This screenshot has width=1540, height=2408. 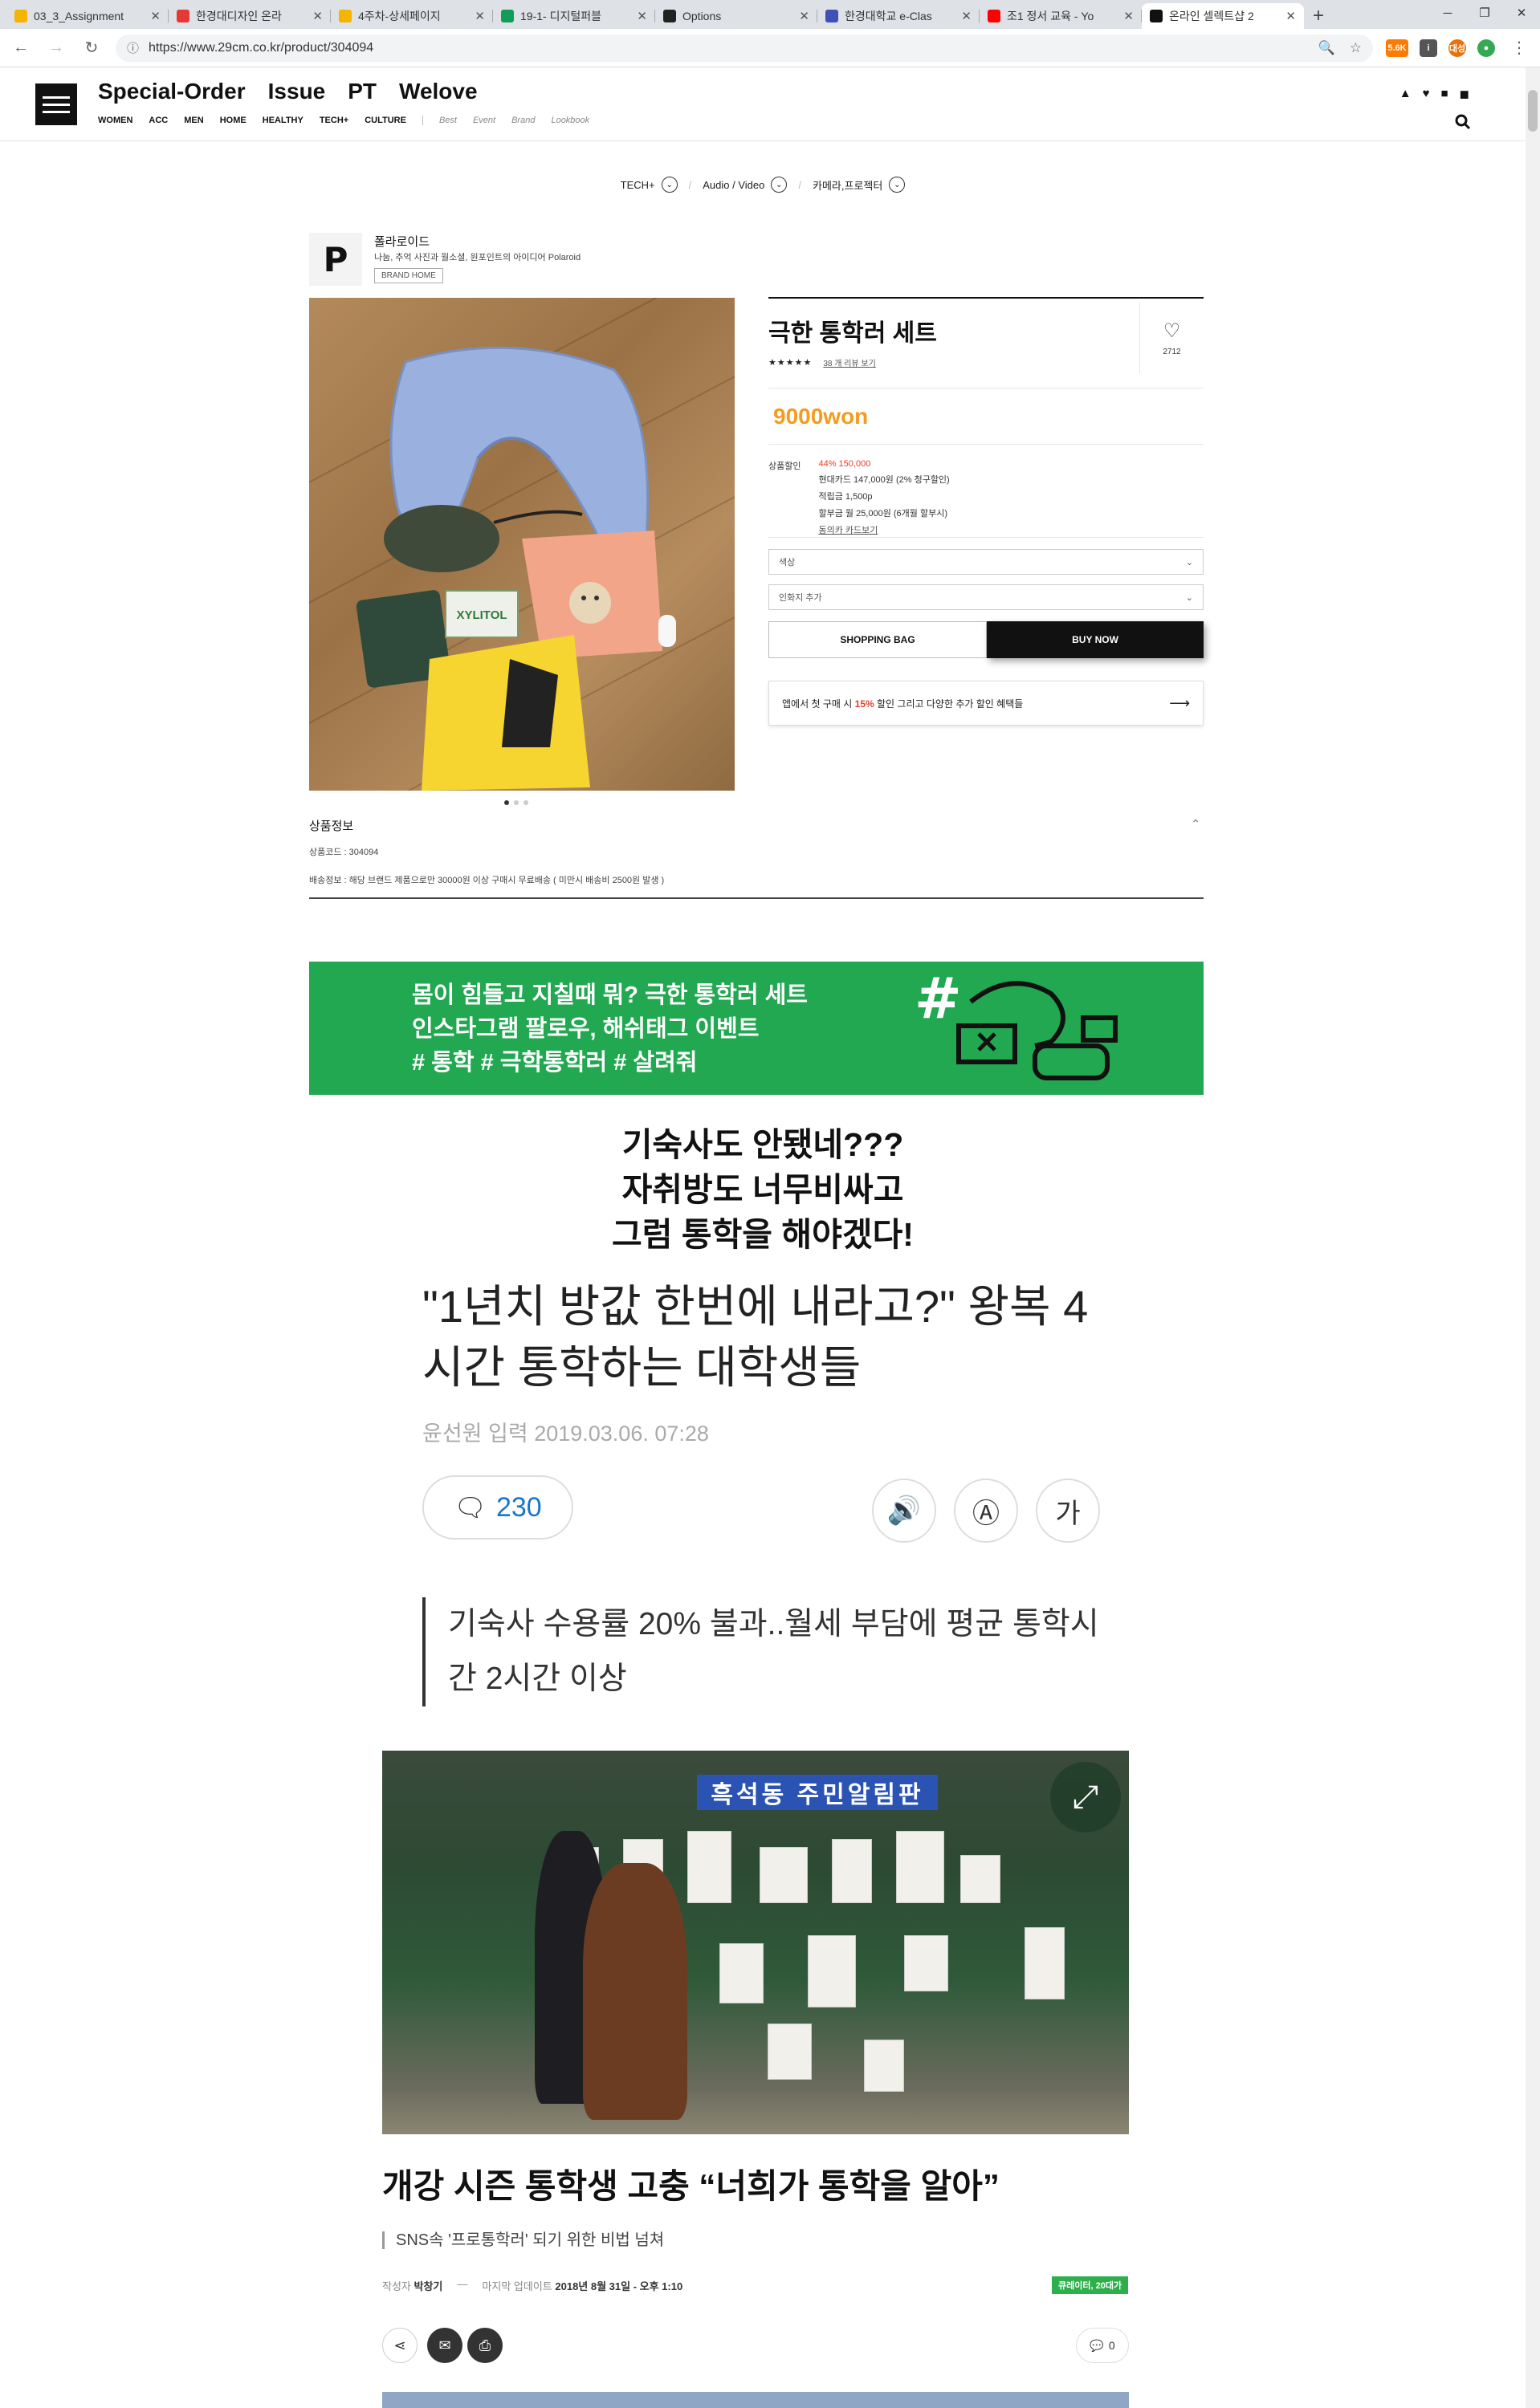 What do you see at coordinates (1223, 16) in the screenshot?
I see `browser-tab: 온라인 셀렉트샵 2 ✕` at bounding box center [1223, 16].